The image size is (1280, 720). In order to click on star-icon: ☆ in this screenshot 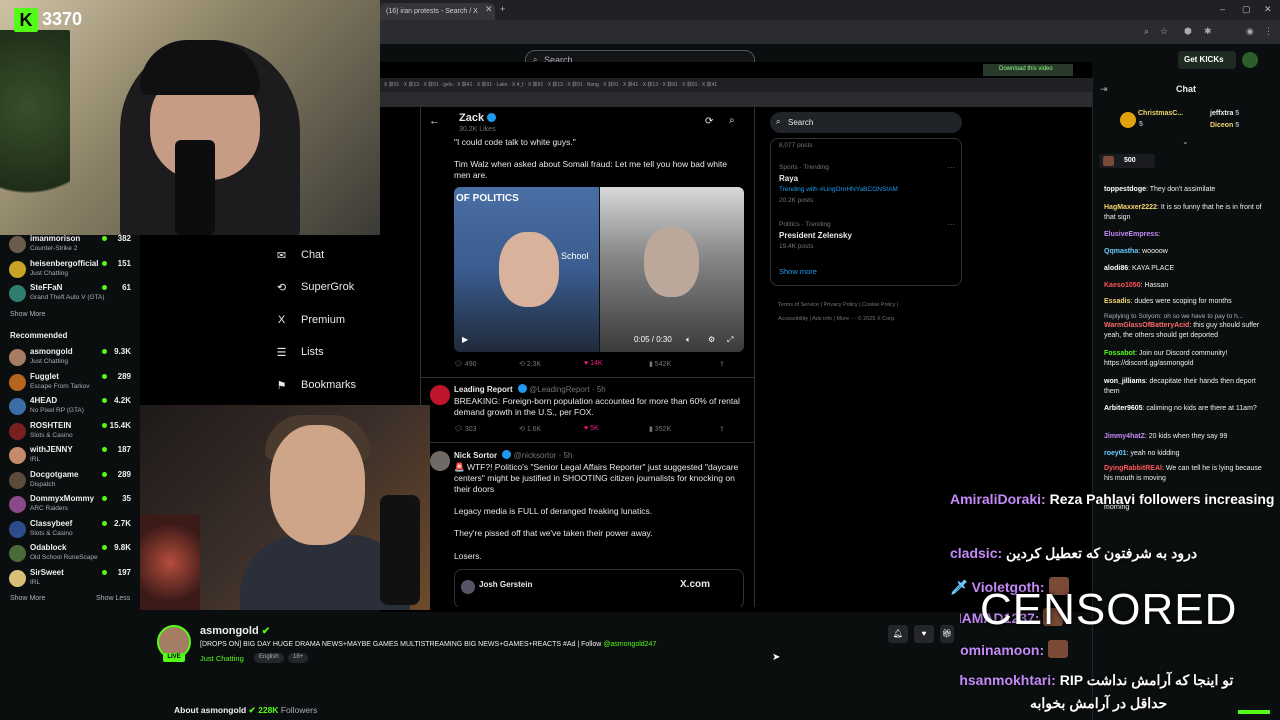, I will do `click(1164, 31)`.